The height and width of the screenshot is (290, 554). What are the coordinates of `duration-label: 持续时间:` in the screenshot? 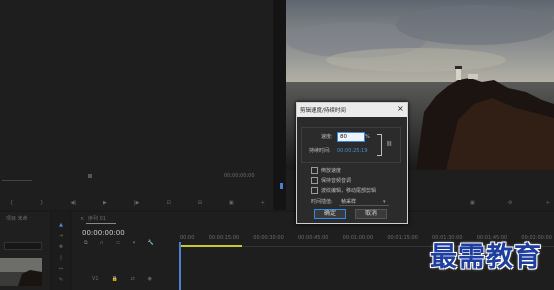 It's located at (320, 151).